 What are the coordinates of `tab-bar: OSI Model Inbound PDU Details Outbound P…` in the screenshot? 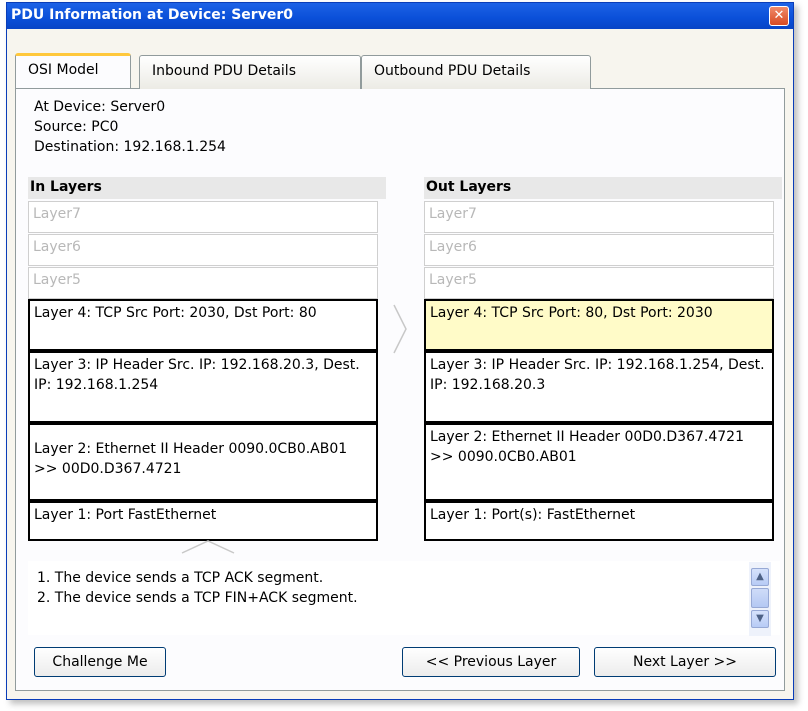 It's located at (400, 71).